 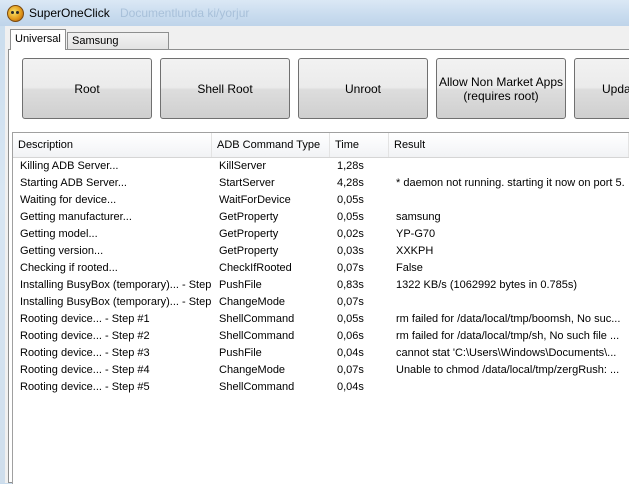 I want to click on tab-samsung-captivate: Samsung Captivate, so click(x=118, y=47).